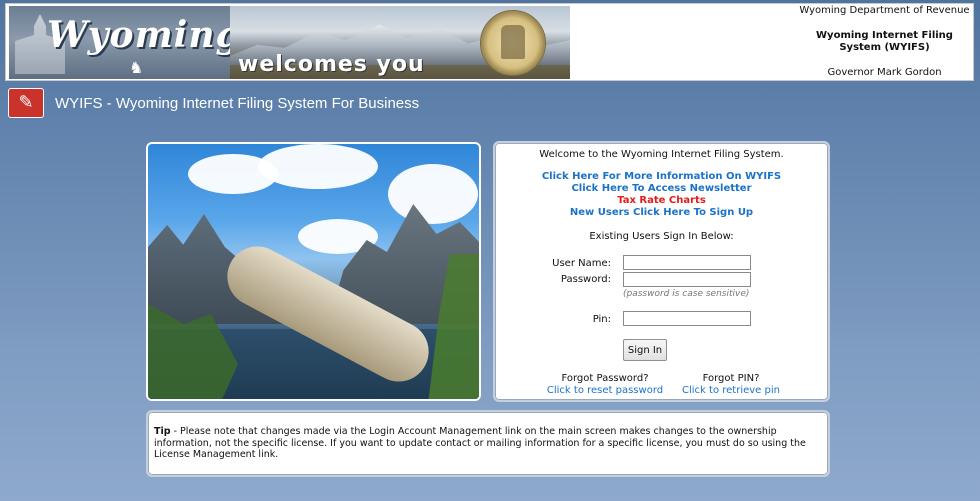 This screenshot has width=980, height=501. What do you see at coordinates (661, 189) in the screenshot?
I see `newsletter-link: Click Here To Access Newsletter` at bounding box center [661, 189].